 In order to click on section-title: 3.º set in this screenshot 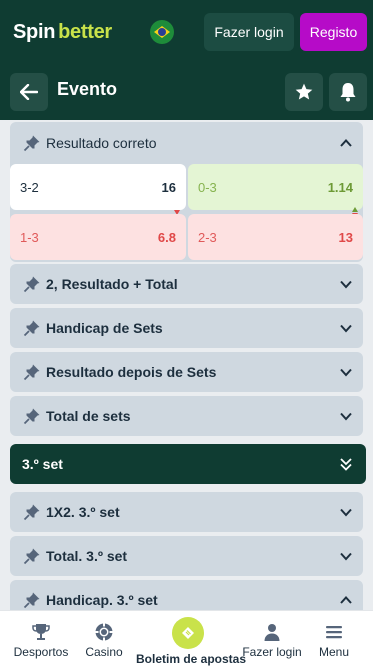, I will do `click(42, 464)`.